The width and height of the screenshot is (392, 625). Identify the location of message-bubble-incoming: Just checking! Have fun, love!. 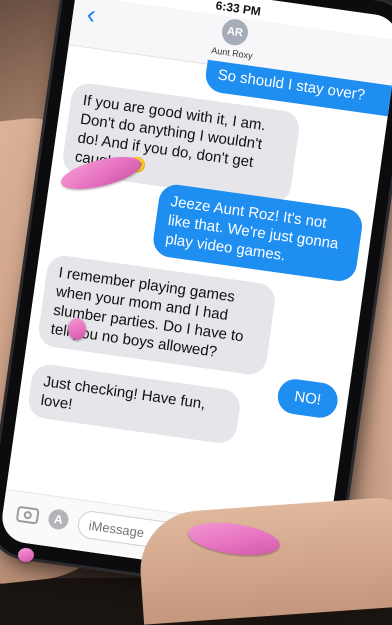
(134, 404).